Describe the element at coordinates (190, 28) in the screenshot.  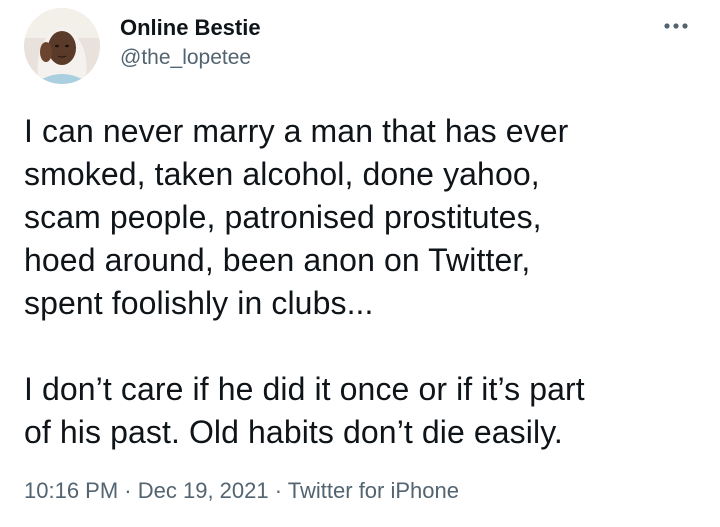
I see `display-name: Online Bestie` at that location.